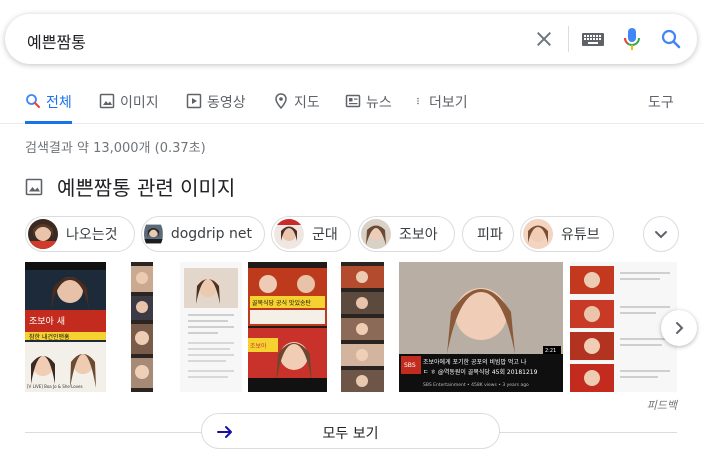 The height and width of the screenshot is (458, 704). Describe the element at coordinates (307, 103) in the screenshot. I see `tab-label: 지도` at that location.